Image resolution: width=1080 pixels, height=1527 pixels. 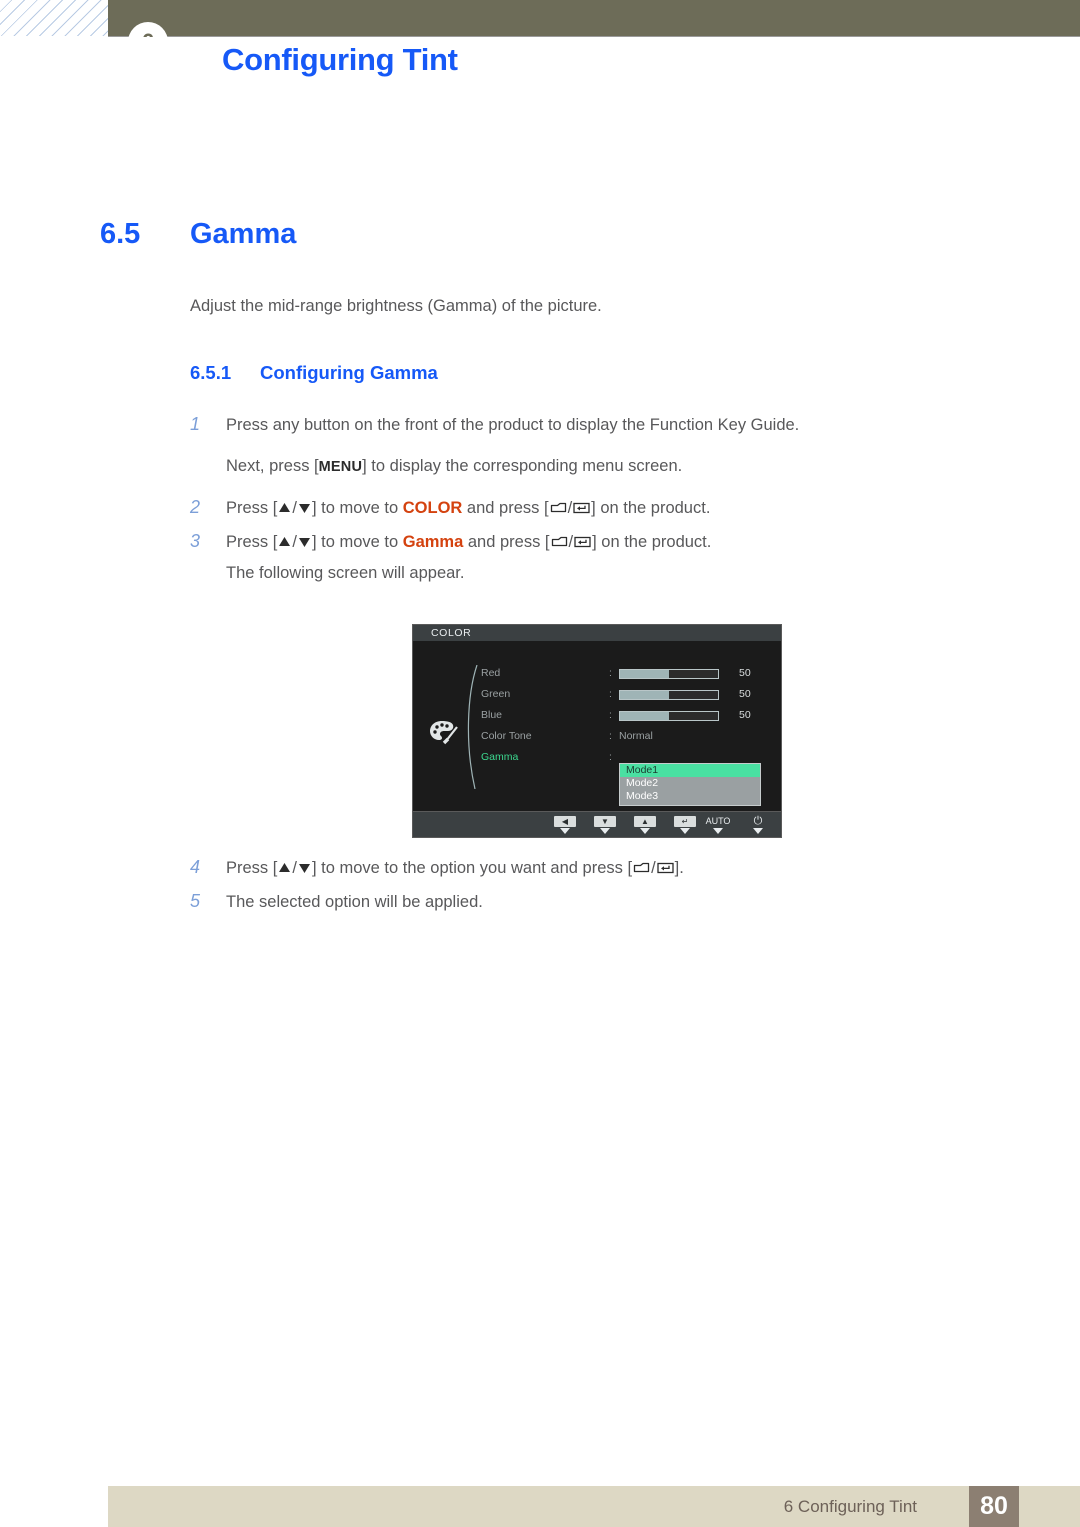 What do you see at coordinates (718, 821) in the screenshot?
I see `osd-button-label: AUTO` at bounding box center [718, 821].